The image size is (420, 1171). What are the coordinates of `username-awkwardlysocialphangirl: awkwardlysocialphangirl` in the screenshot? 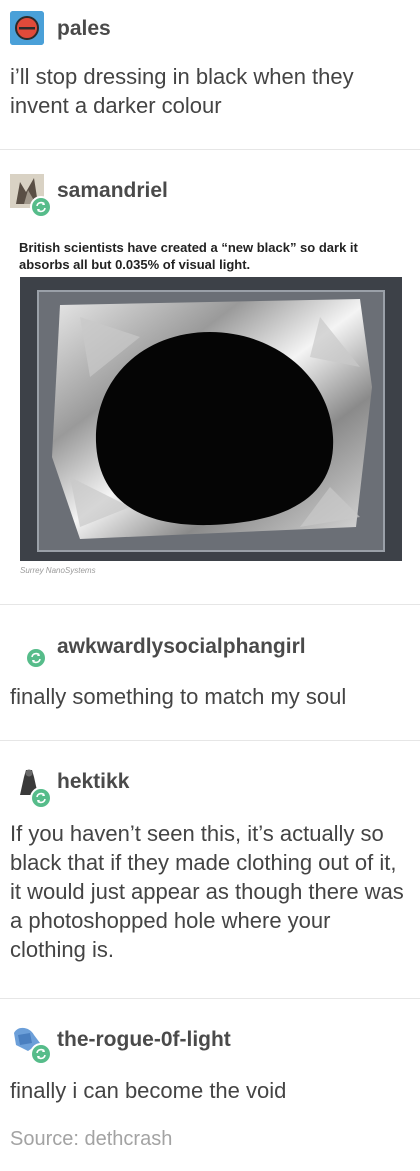 It's located at (181, 647).